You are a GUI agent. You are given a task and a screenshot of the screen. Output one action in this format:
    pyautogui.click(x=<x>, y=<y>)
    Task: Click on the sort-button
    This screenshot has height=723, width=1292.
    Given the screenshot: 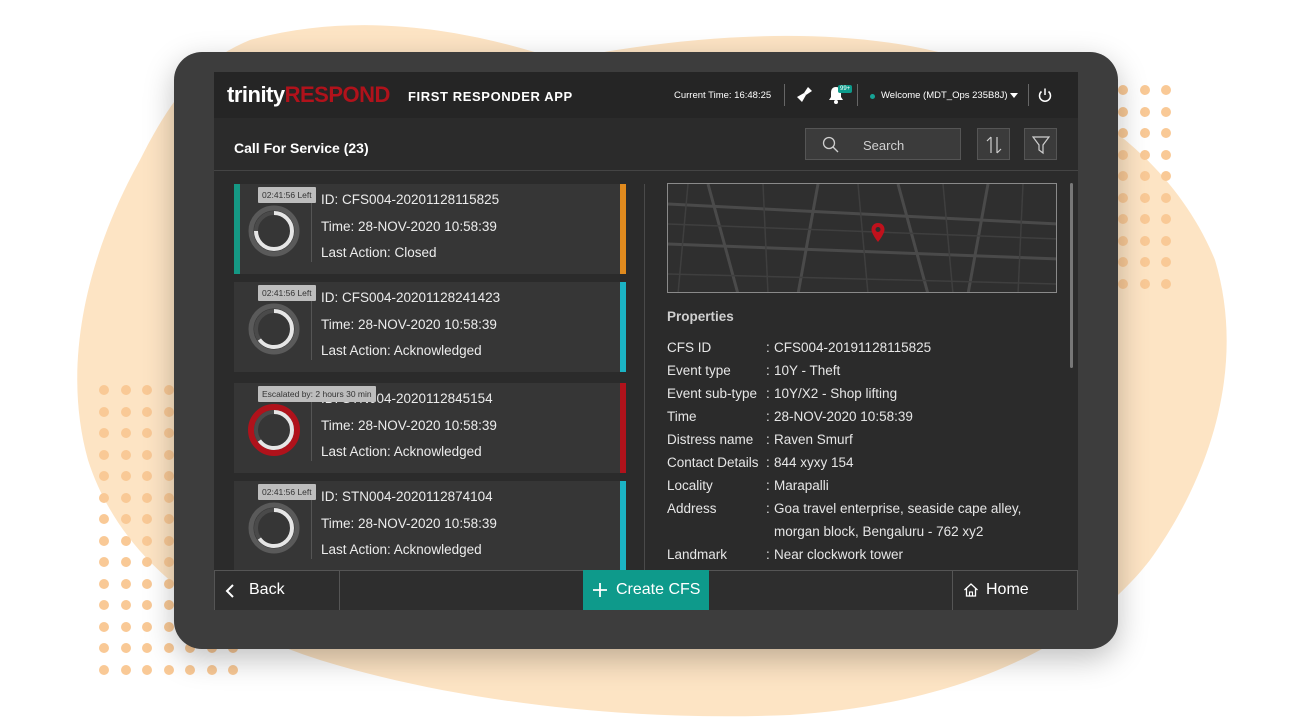 What is the action you would take?
    pyautogui.click(x=993, y=144)
    